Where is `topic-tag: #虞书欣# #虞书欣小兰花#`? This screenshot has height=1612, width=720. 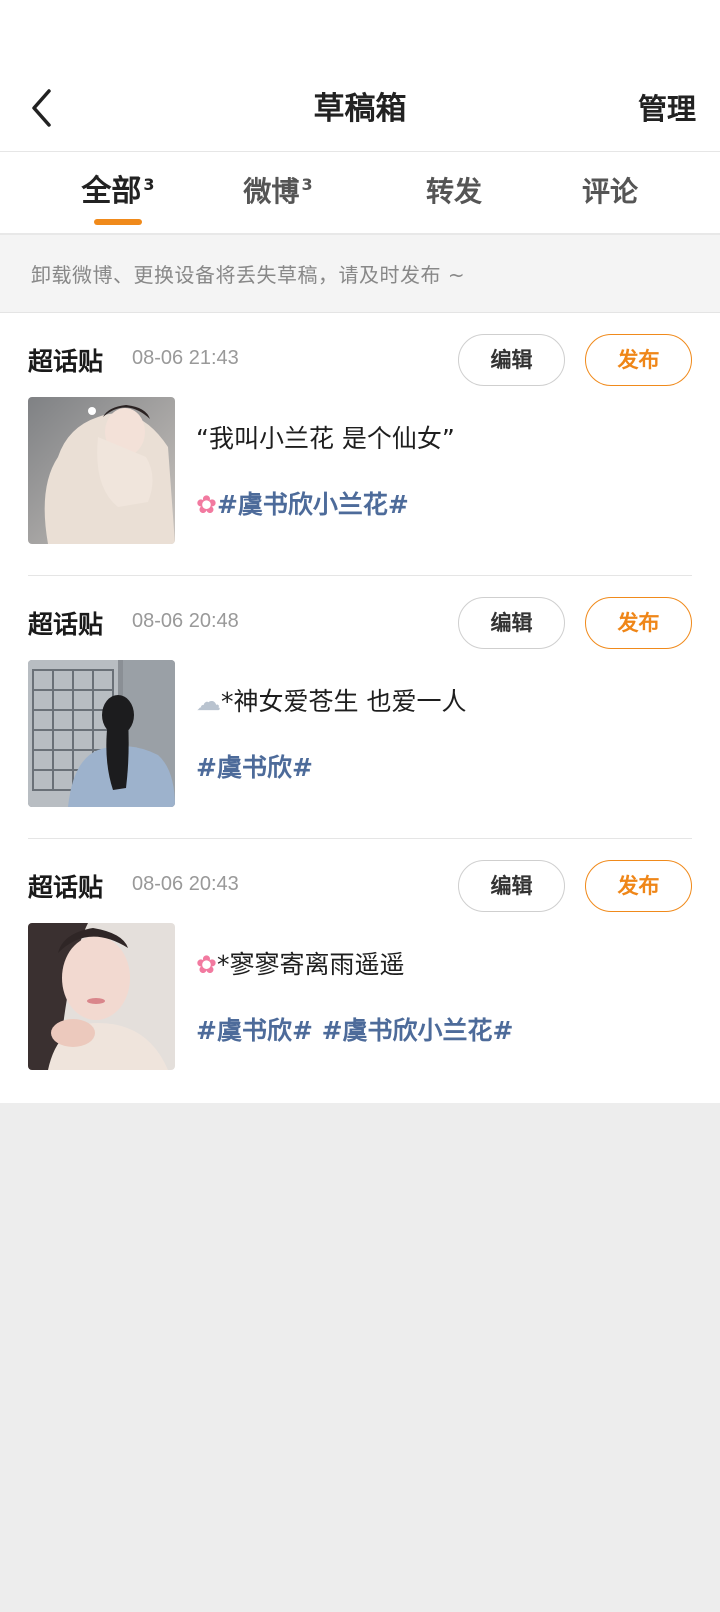
topic-tag: #虞书欣# #虞书欣小兰花# is located at coordinates (355, 1030).